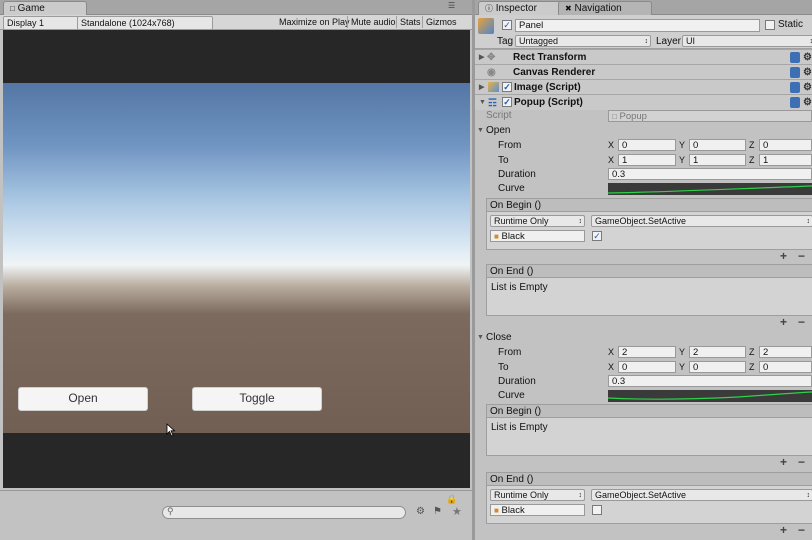  I want to click on axis-x-label: X, so click(611, 145).